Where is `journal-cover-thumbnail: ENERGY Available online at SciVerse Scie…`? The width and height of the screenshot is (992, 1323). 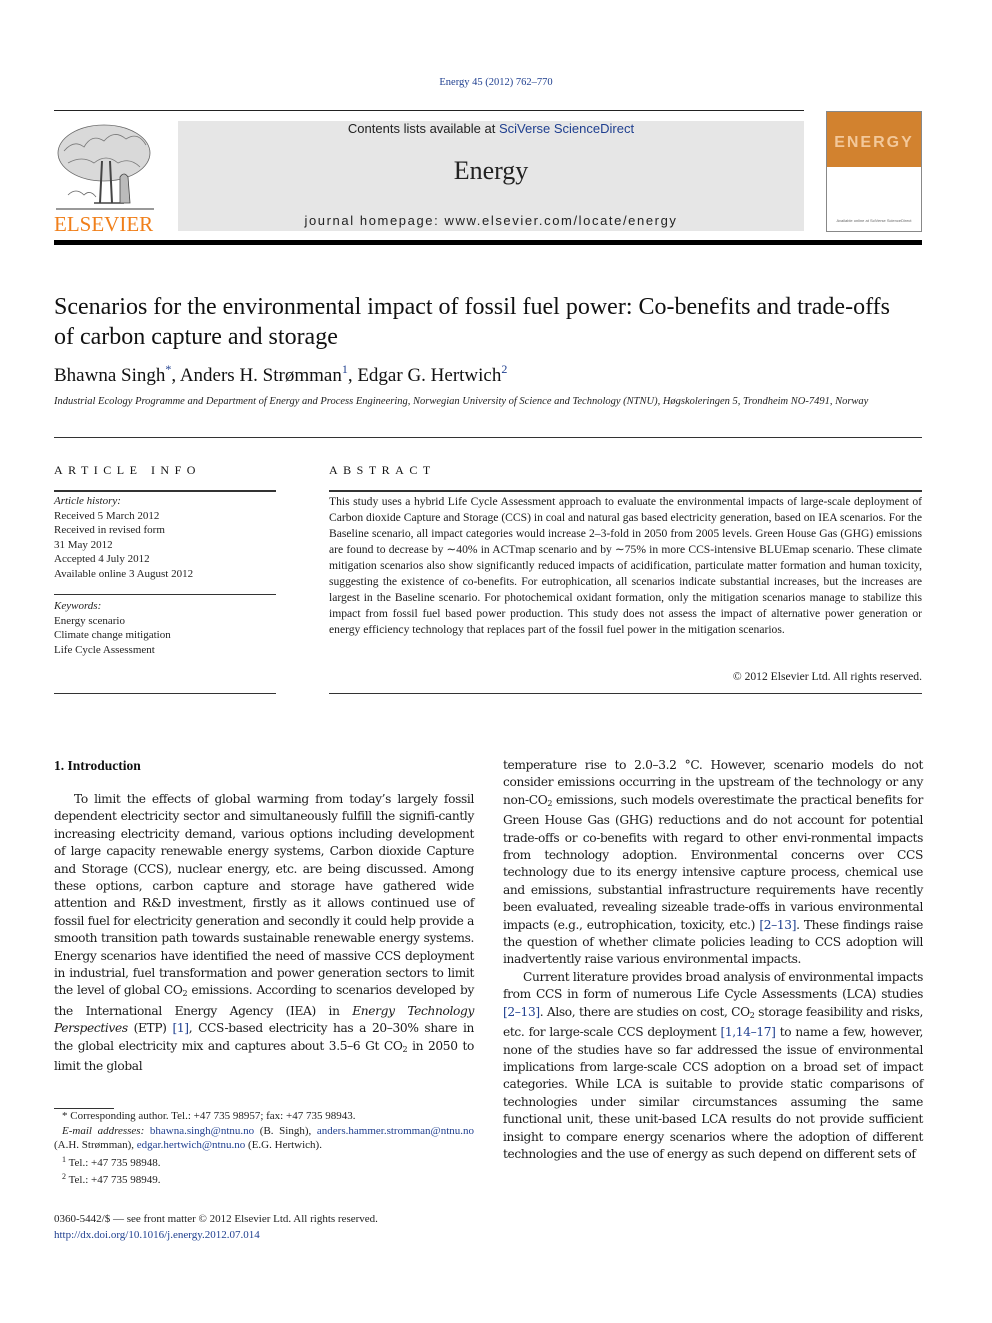
journal-cover-thumbnail: ENERGY Available online at SciVerse Scie… is located at coordinates (874, 171).